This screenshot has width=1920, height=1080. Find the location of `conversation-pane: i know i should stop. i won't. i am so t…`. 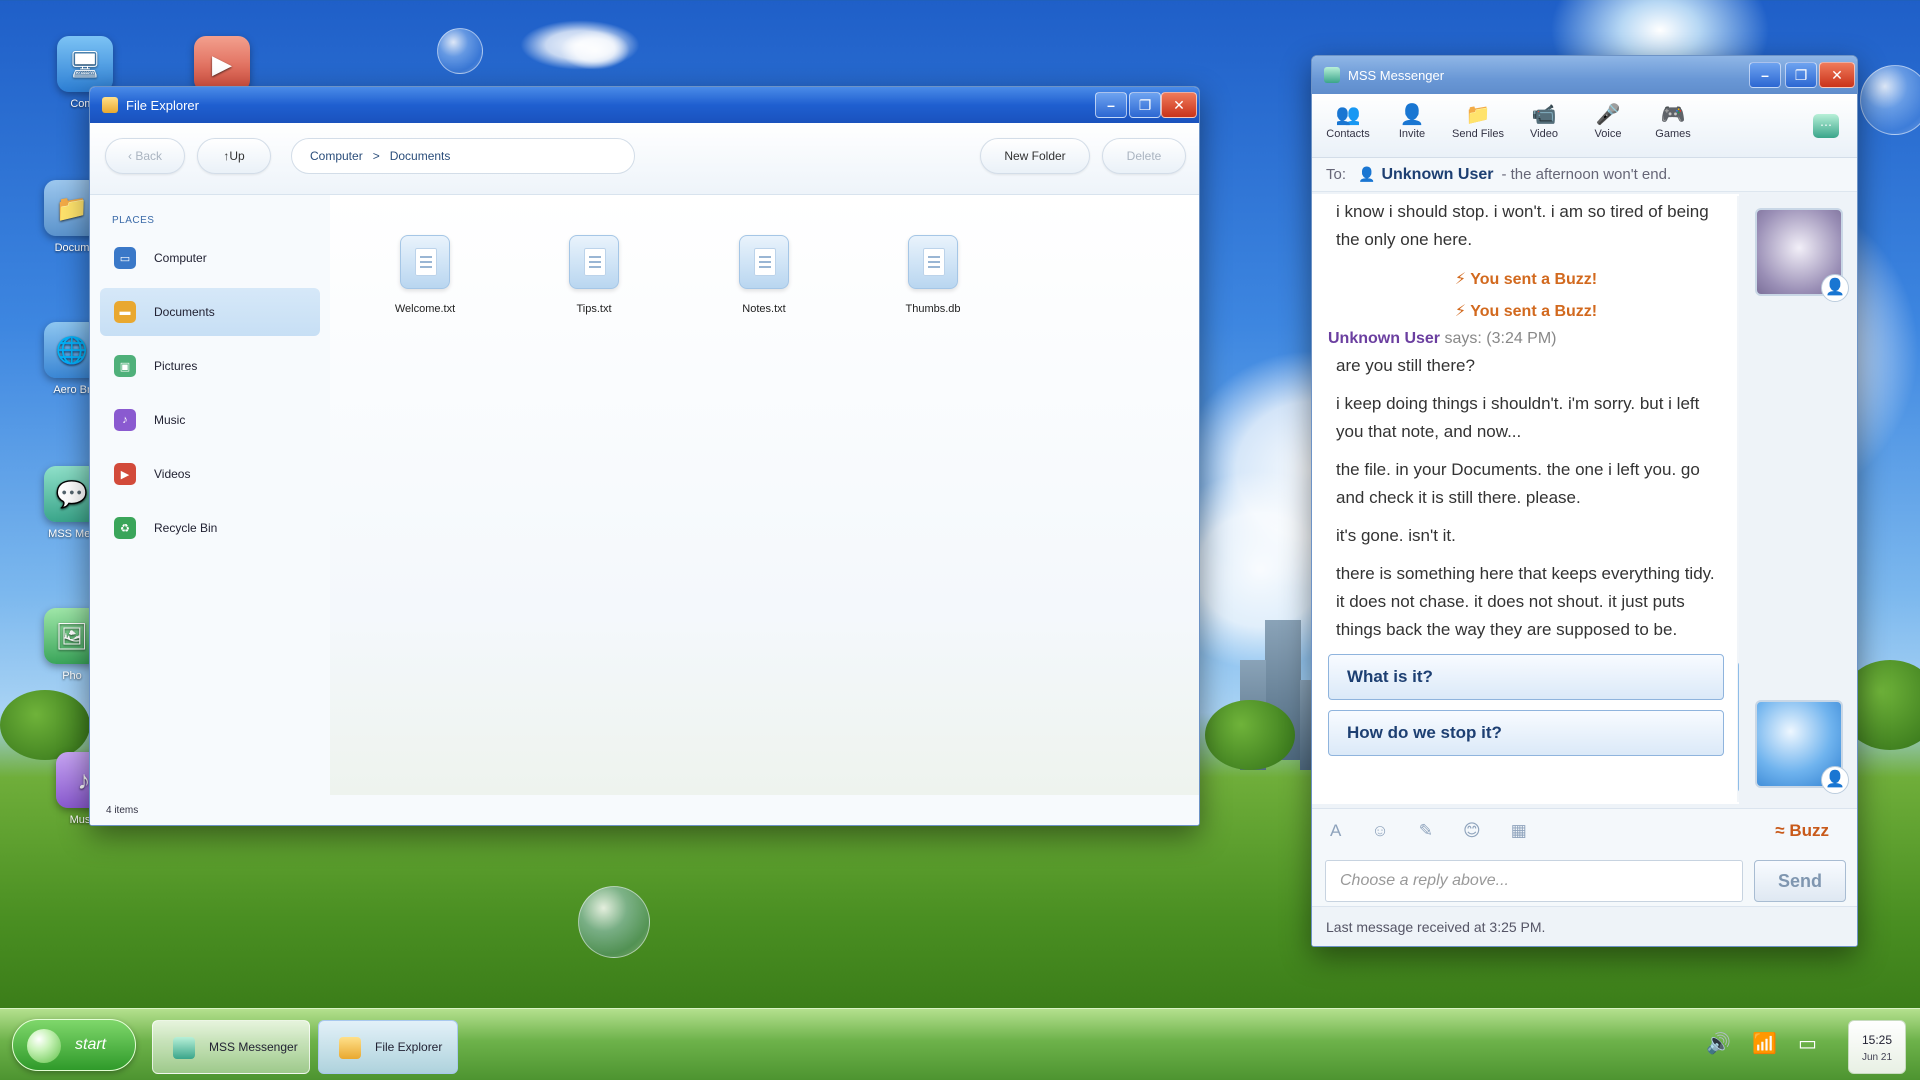

conversation-pane: i know i should stop. i won't. i am so t… is located at coordinates (1526, 499).